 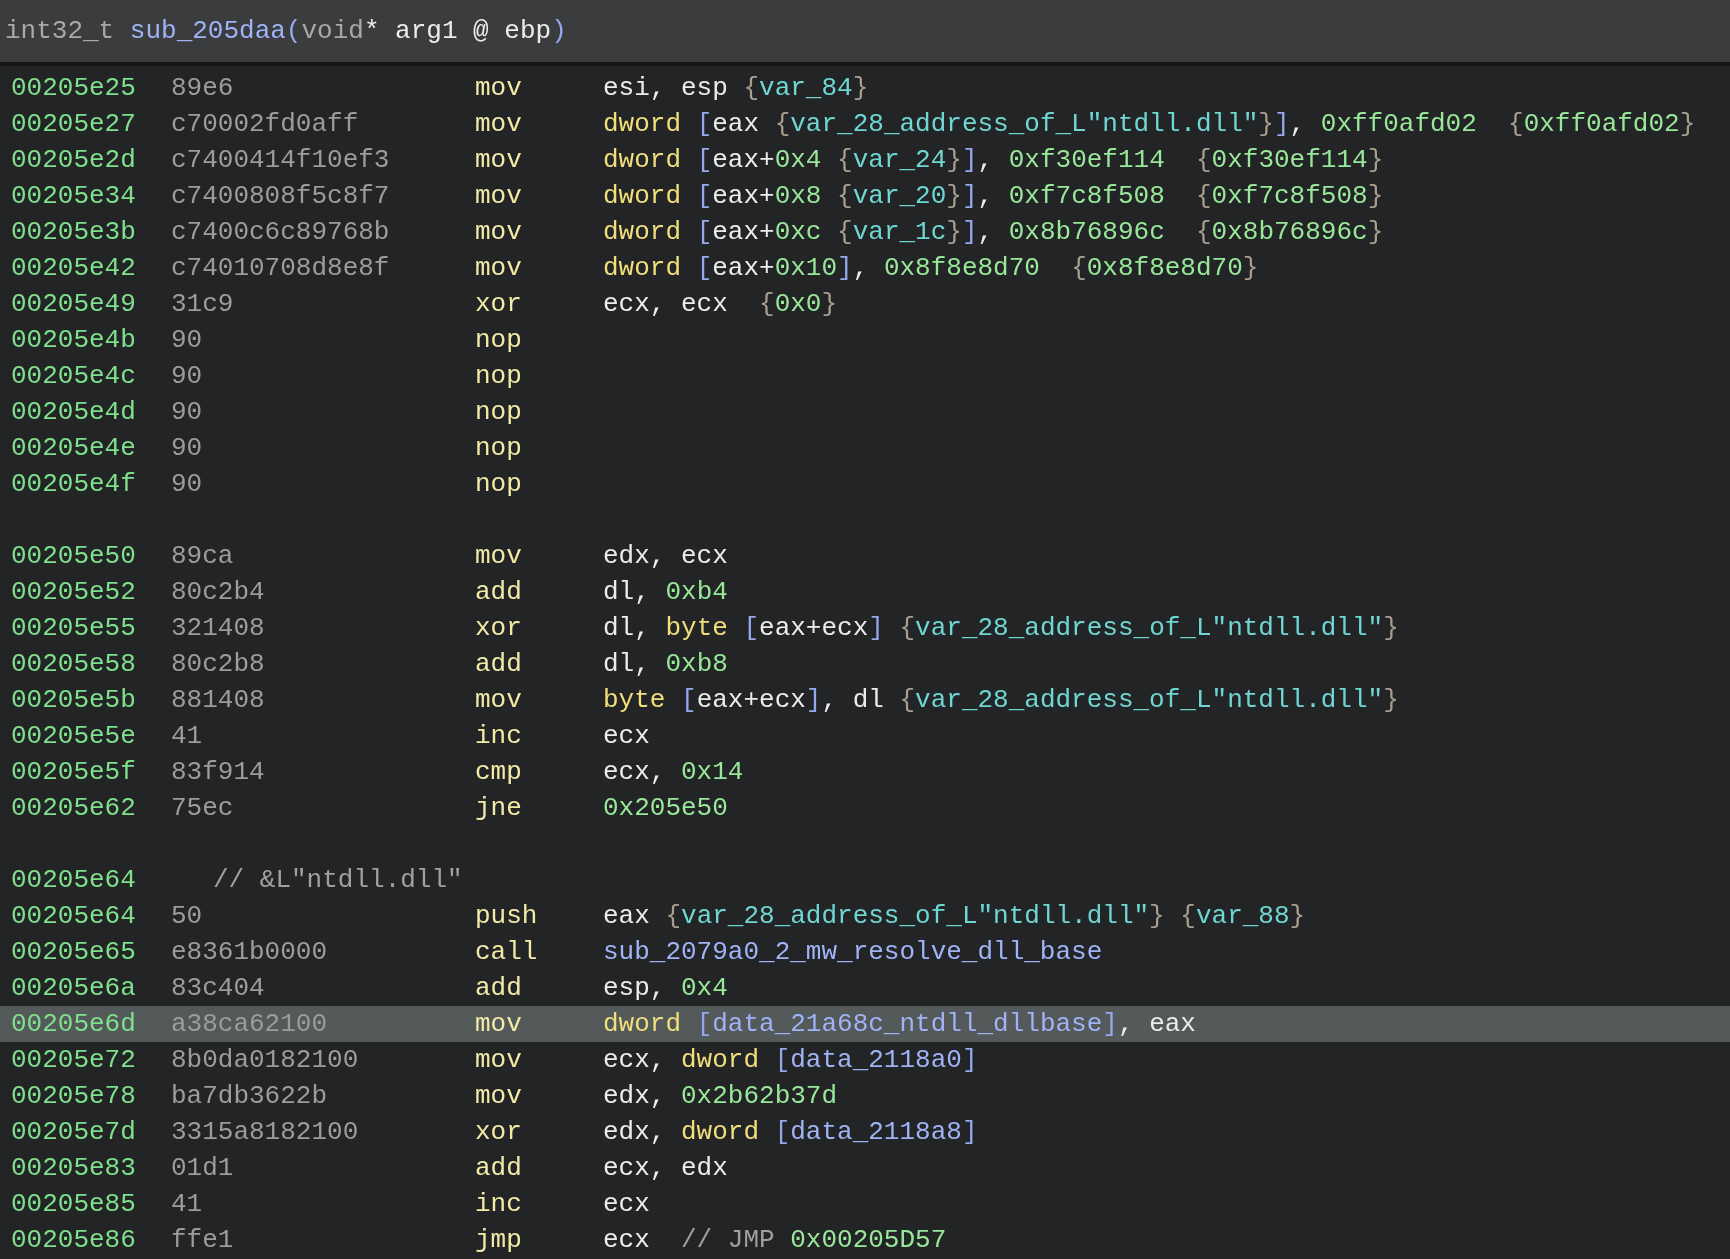 I want to click on address: 00205e5f, so click(x=73, y=772).